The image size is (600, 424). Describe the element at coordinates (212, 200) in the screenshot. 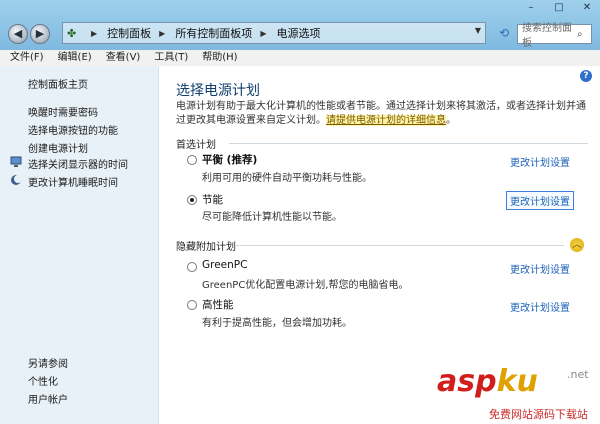

I see `plan-power-saver-name: 节能` at that location.